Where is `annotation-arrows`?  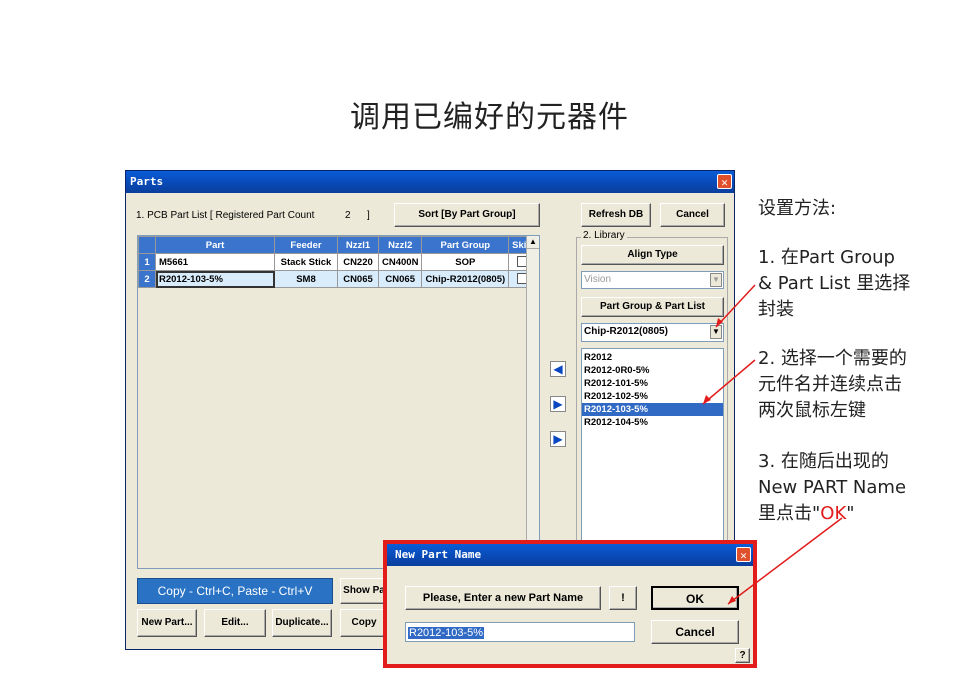
annotation-arrows is located at coordinates (772, 444).